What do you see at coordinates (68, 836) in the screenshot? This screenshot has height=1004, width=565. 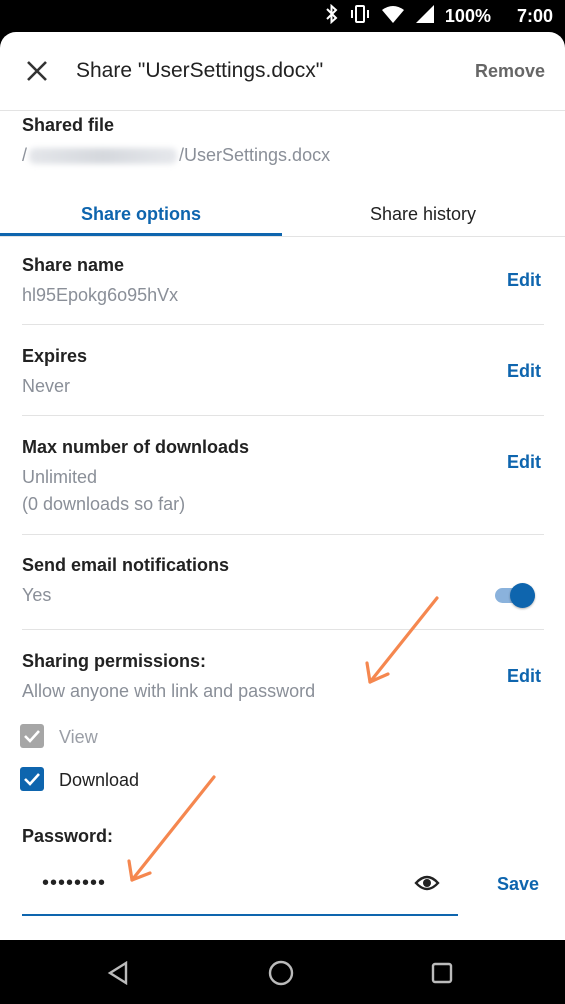 I see `password-label: Password:` at bounding box center [68, 836].